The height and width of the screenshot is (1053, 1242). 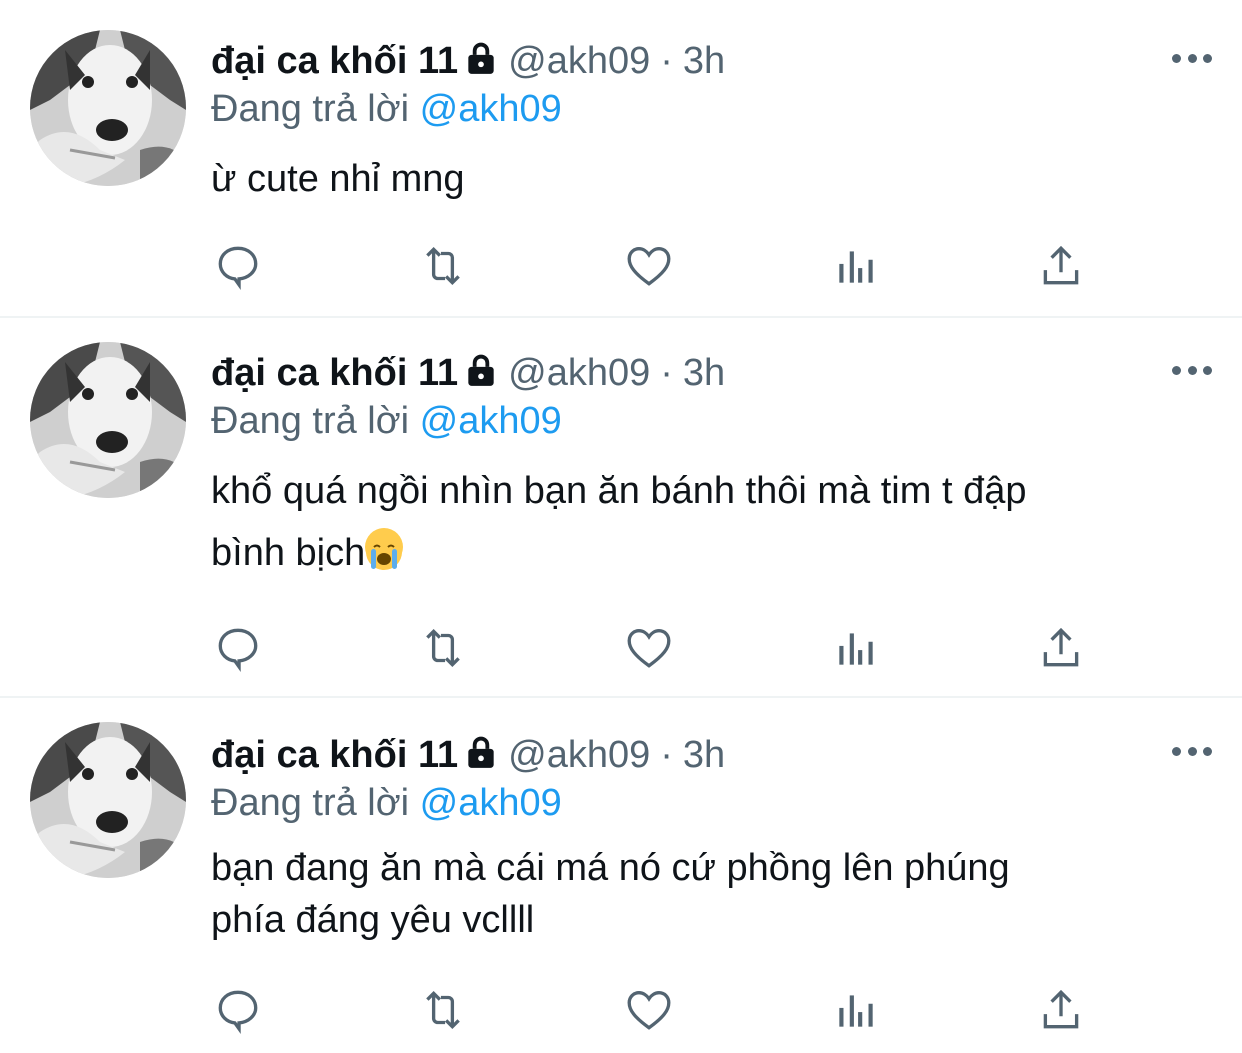 I want to click on tweet-text: ừ cute nhỉ mng, so click(x=706, y=179).